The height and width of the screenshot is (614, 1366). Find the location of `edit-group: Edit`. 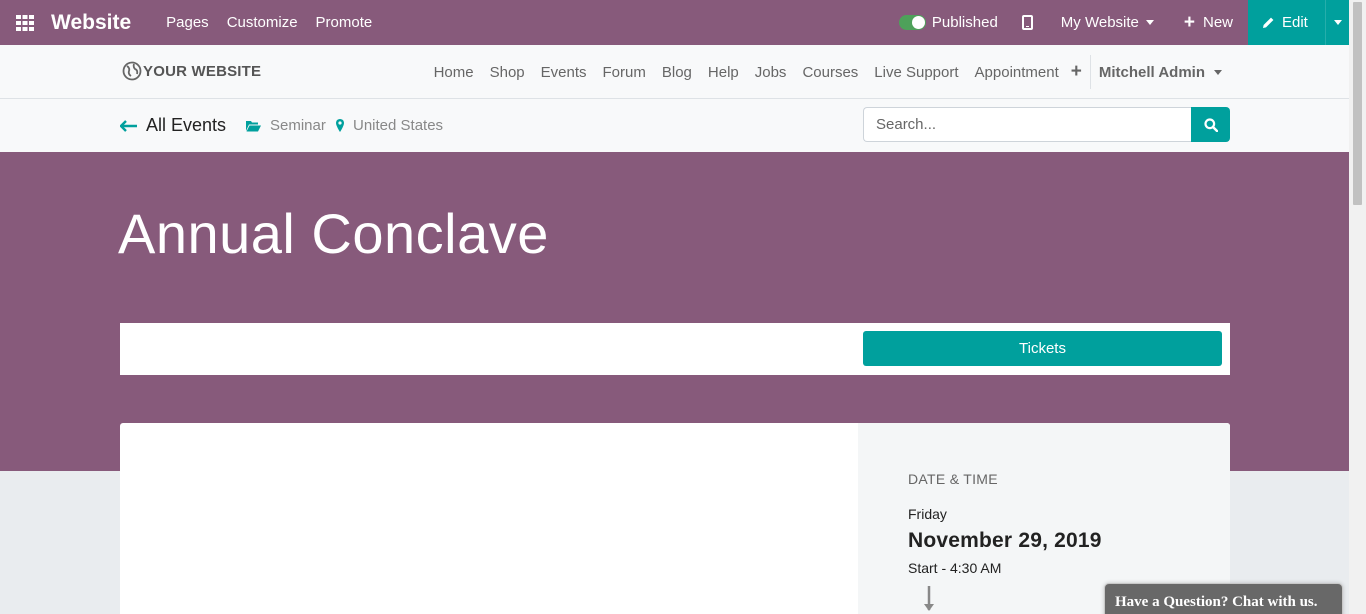

edit-group: Edit is located at coordinates (1298, 22).